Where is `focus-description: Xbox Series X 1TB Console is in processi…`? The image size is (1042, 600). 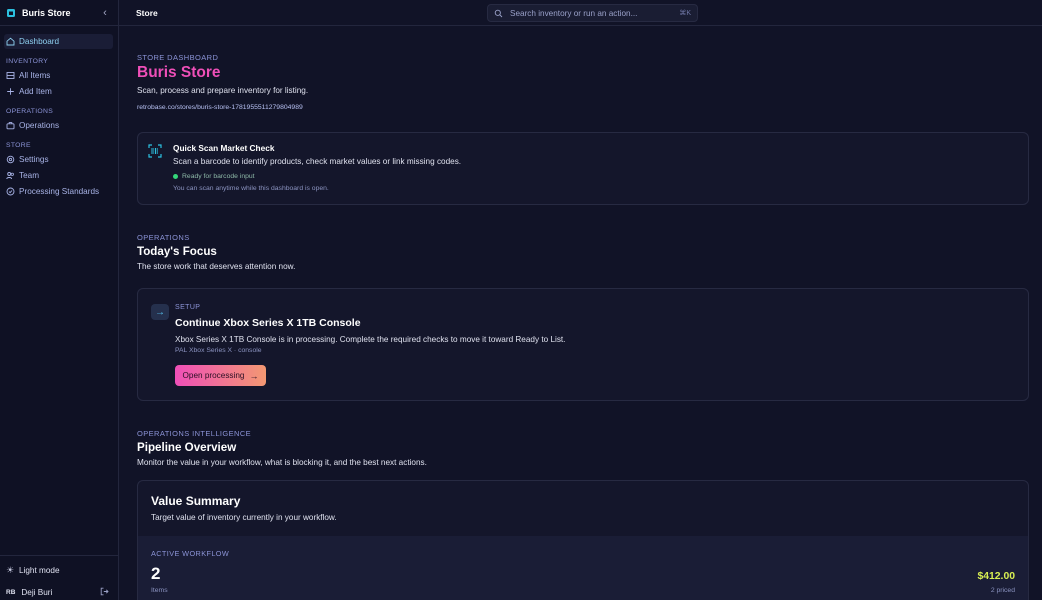 focus-description: Xbox Series X 1TB Console is in processi… is located at coordinates (370, 339).